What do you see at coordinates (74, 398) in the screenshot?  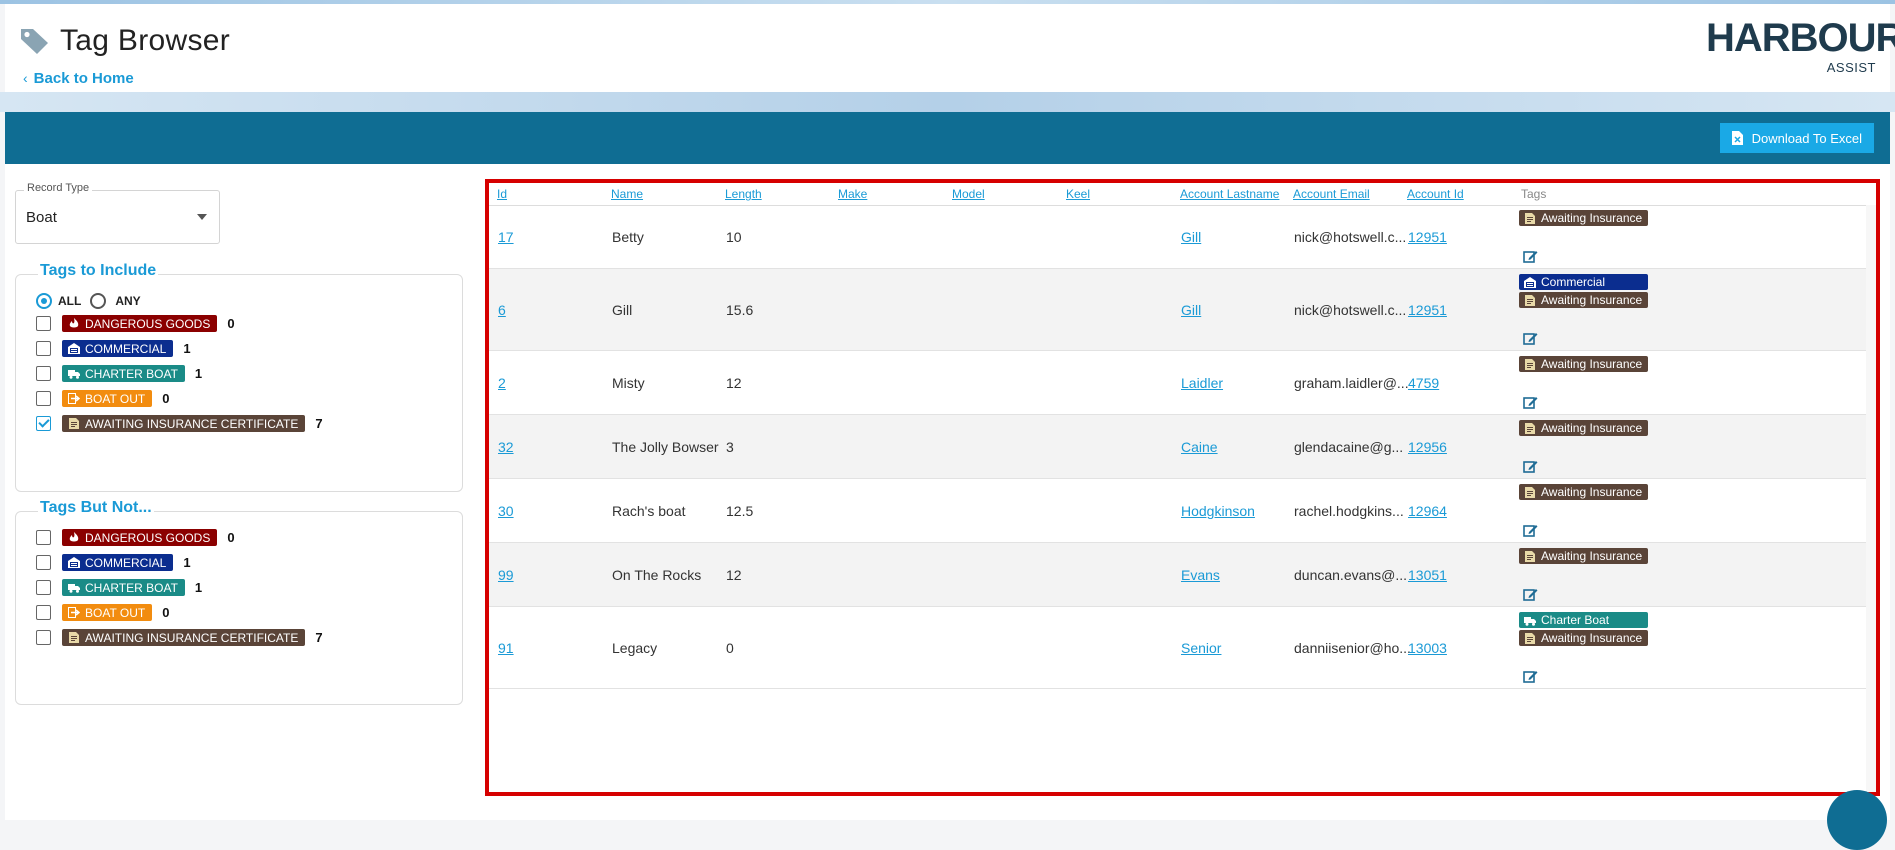 I see `exit-icon` at bounding box center [74, 398].